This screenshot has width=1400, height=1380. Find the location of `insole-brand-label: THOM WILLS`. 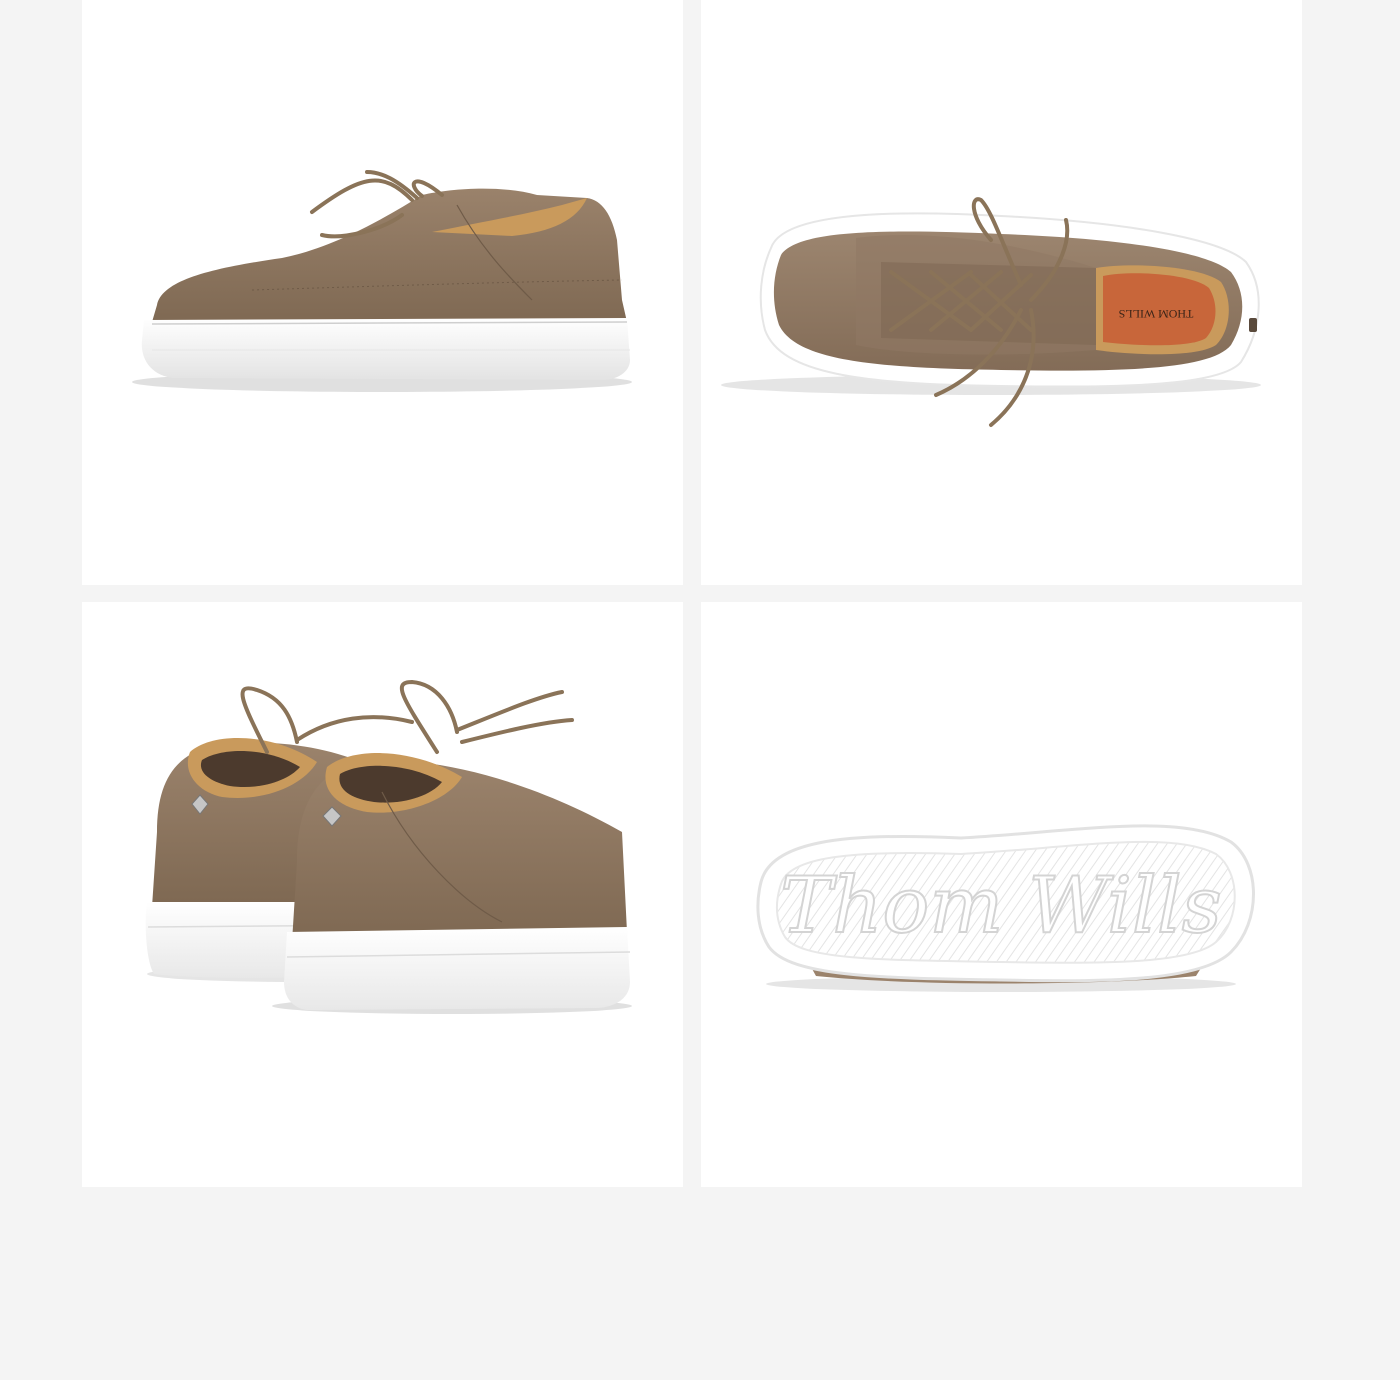

insole-brand-label: THOM WILLS is located at coordinates (1156, 314).